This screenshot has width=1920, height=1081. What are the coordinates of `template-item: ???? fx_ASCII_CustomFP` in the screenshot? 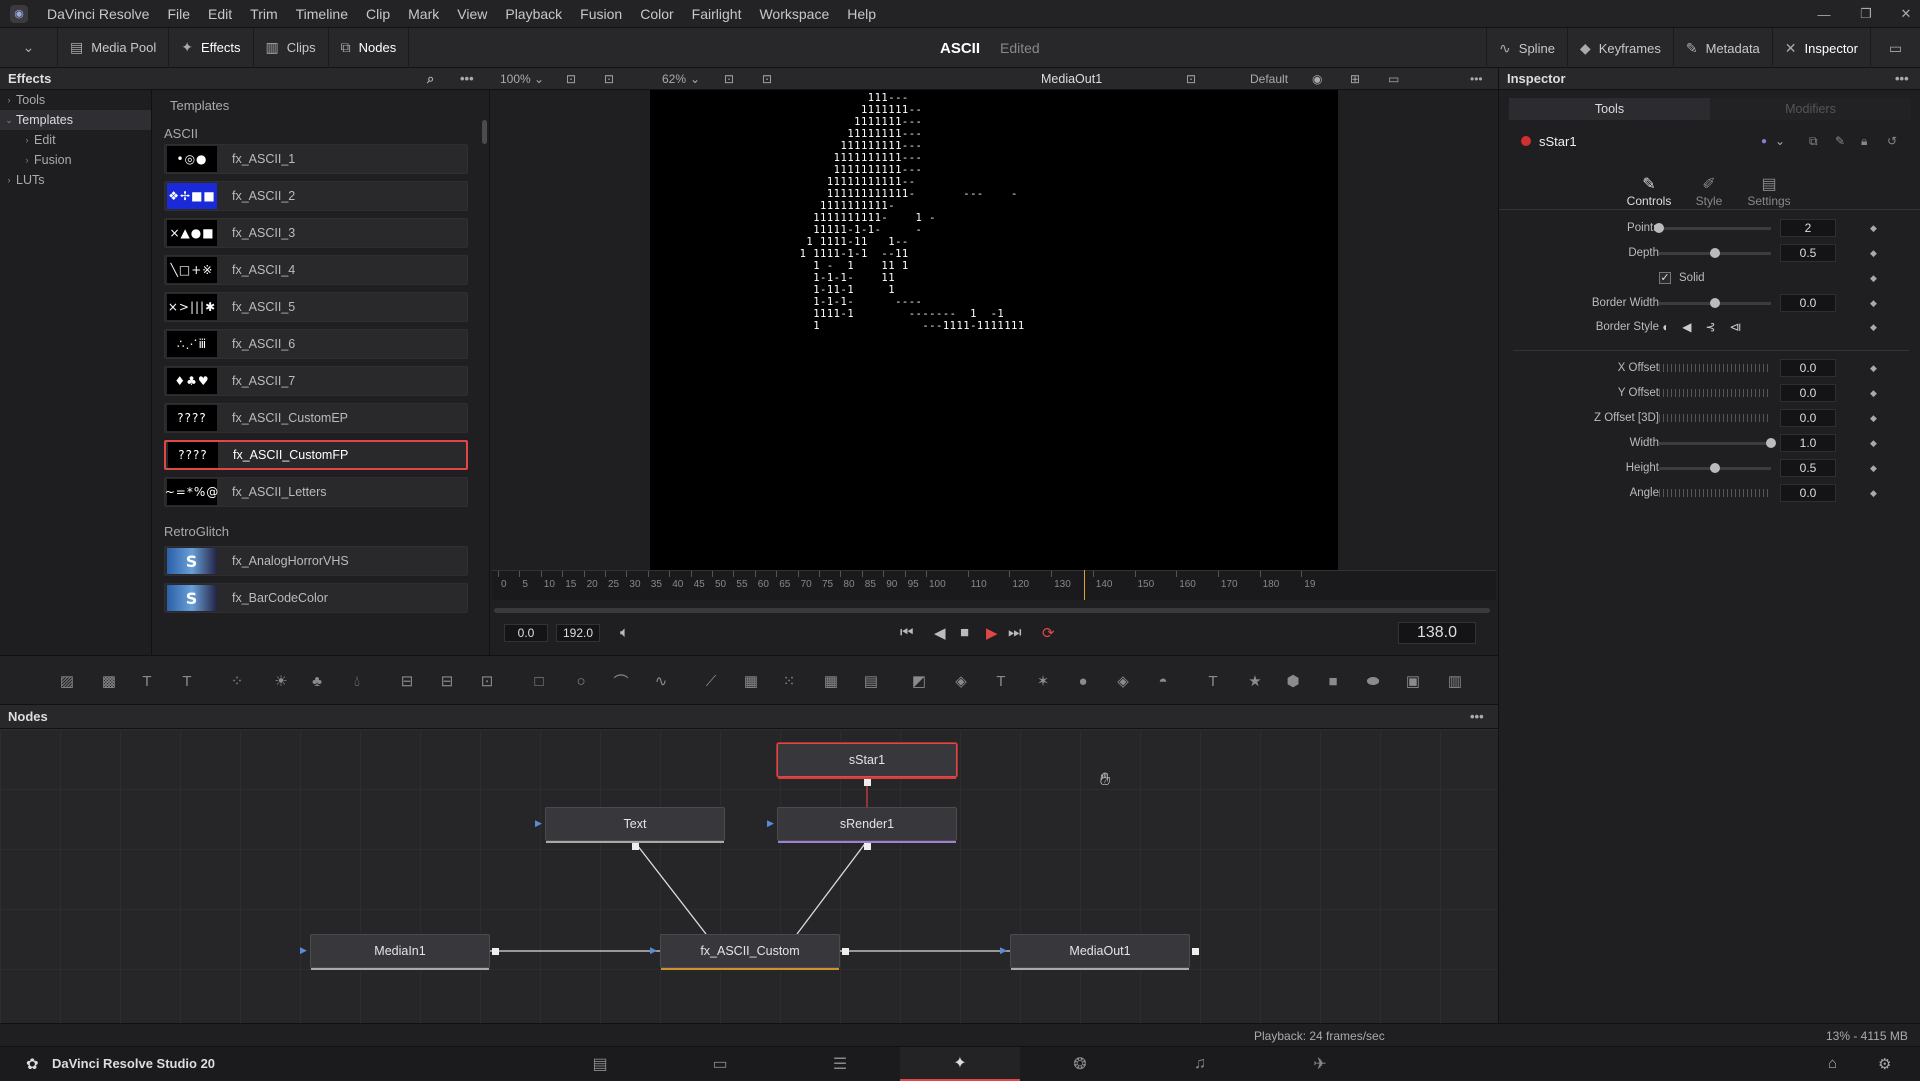 It's located at (316, 455).